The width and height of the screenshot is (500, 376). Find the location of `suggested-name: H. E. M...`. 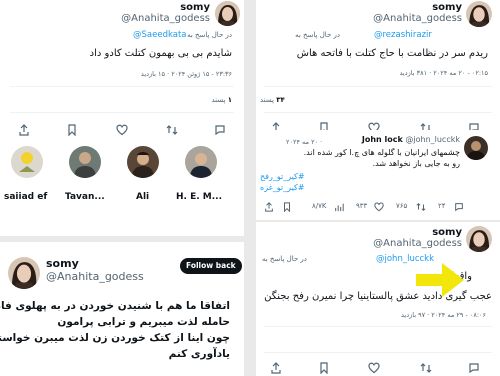

suggested-name: H. E. M... is located at coordinates (199, 197).